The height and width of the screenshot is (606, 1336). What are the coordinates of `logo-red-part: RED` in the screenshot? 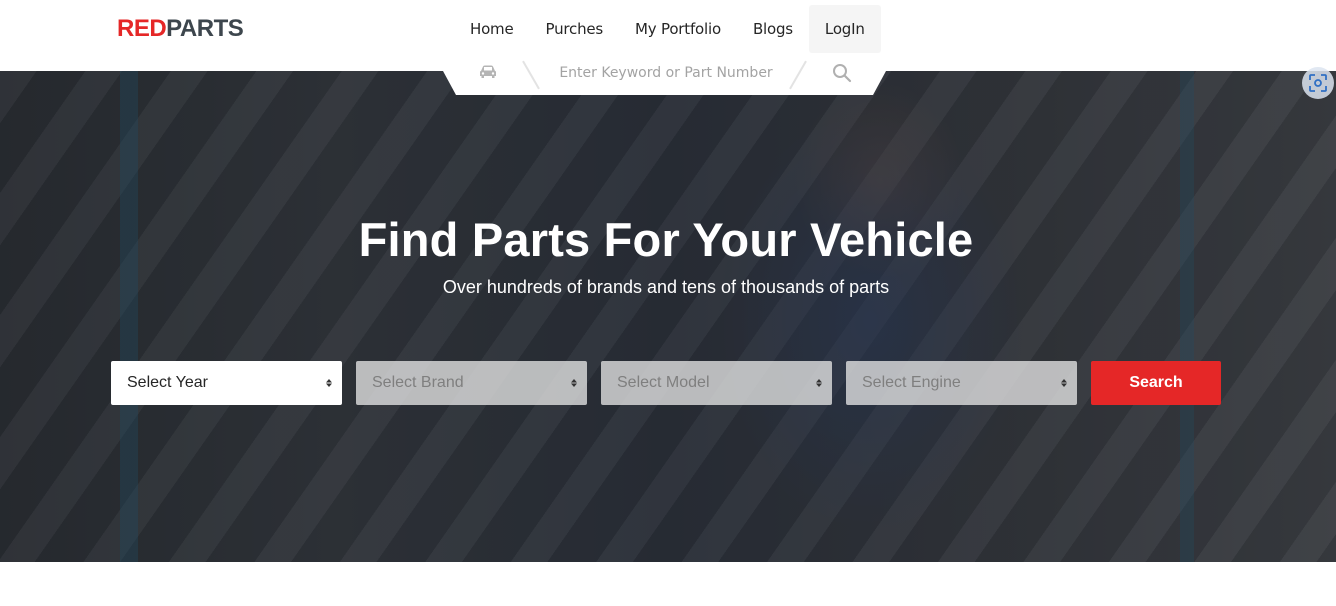 It's located at (142, 28).